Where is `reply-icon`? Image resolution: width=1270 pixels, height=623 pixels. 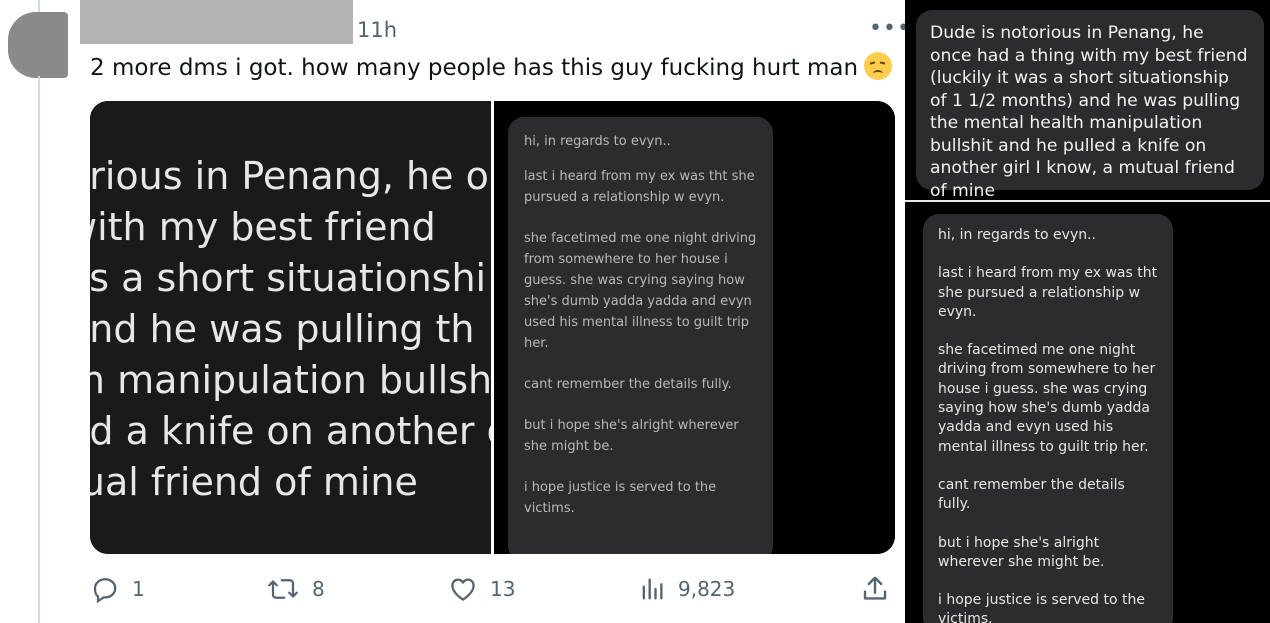
reply-icon is located at coordinates (105, 591).